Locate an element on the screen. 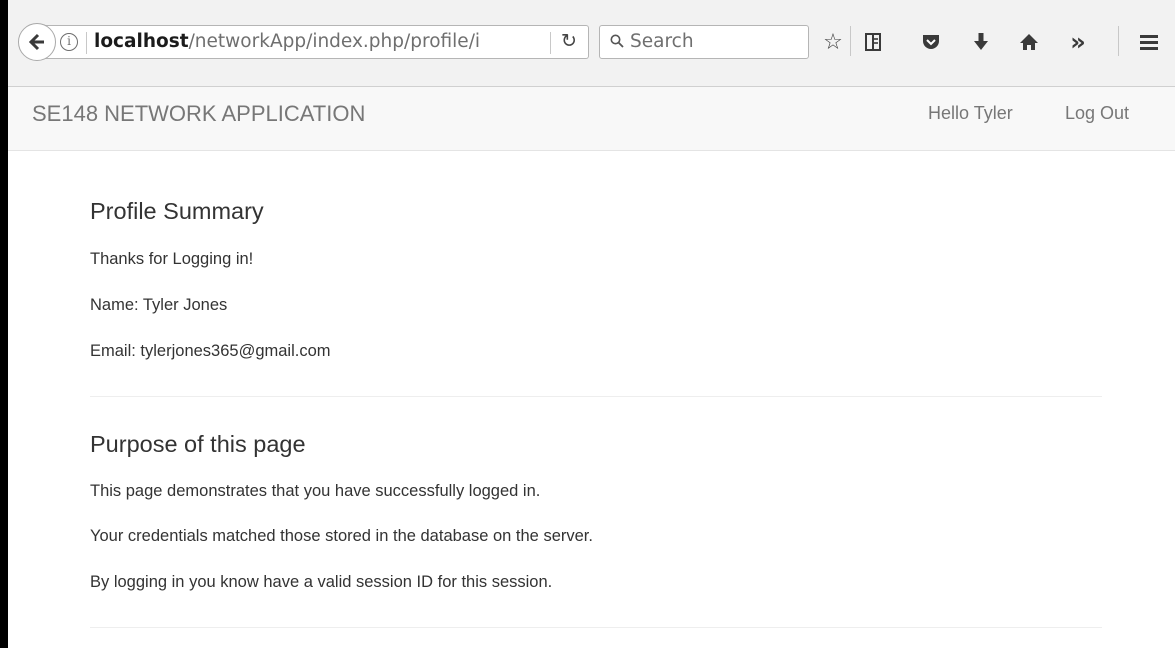  back-arrow-icon is located at coordinates (36, 42).